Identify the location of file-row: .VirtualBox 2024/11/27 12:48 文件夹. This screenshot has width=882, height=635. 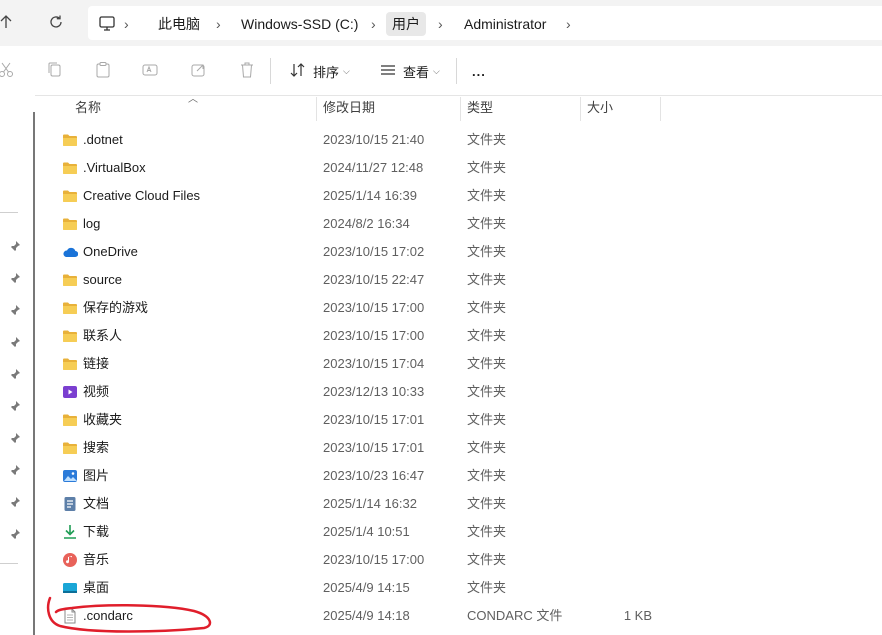
(462, 168).